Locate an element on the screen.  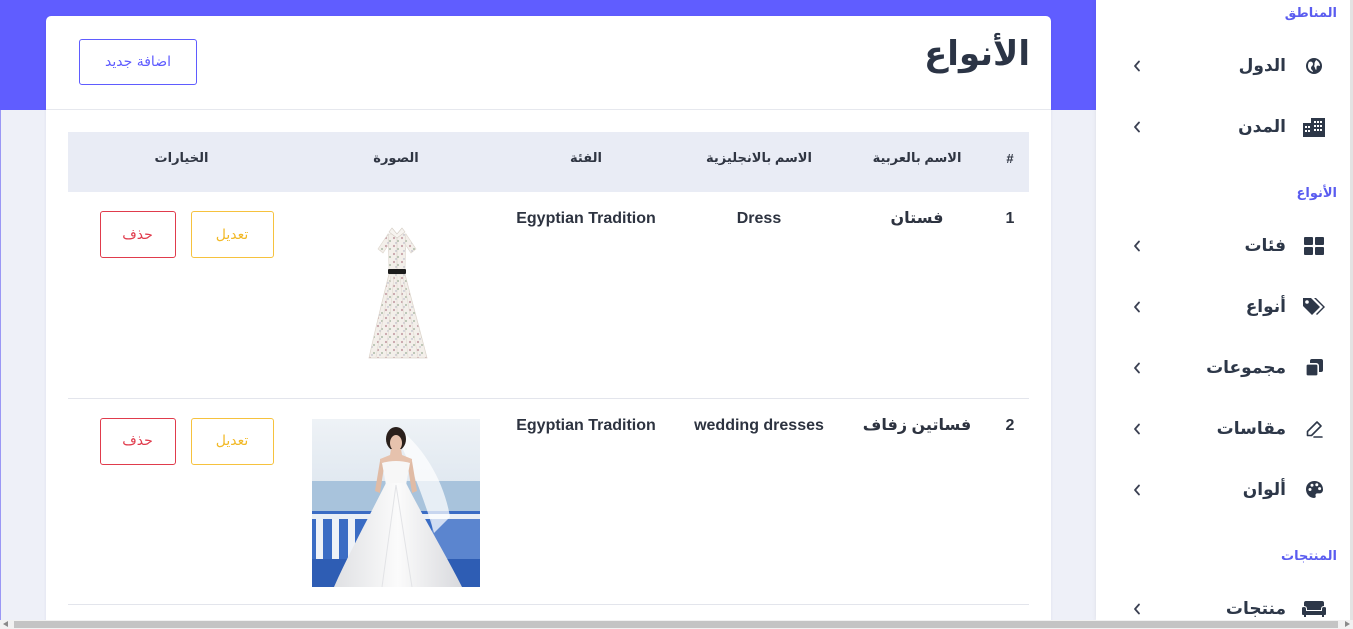
column-header-index: # is located at coordinates (1010, 162).